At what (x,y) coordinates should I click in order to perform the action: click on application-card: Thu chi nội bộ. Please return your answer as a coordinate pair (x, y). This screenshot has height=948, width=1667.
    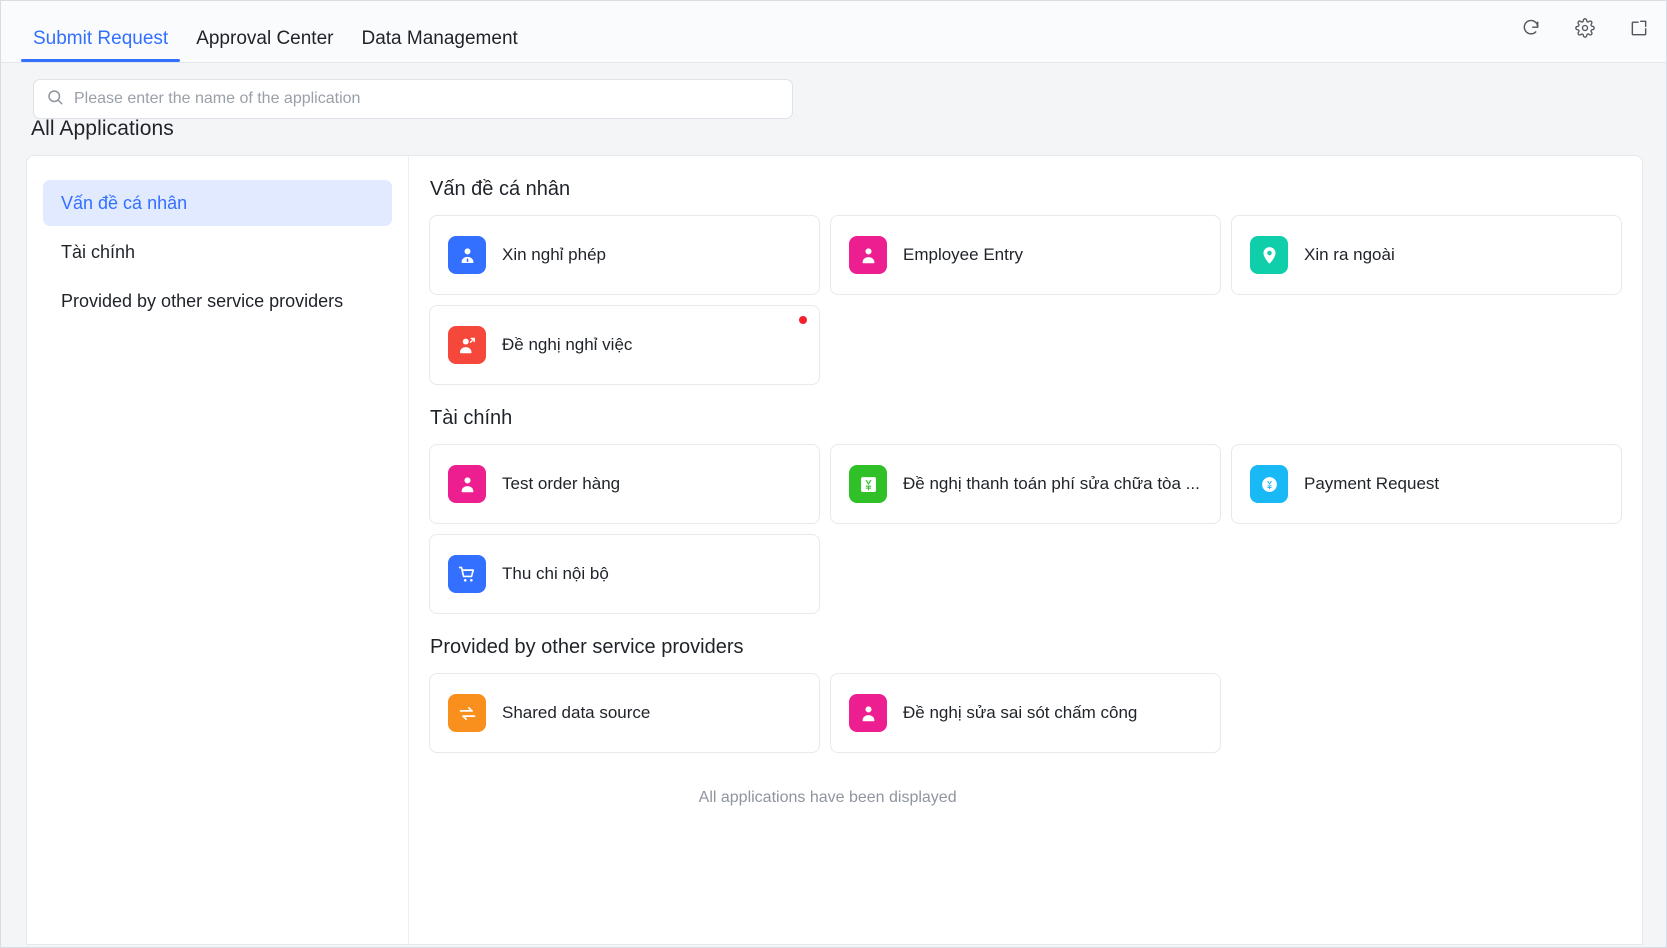
    Looking at the image, I should click on (624, 574).